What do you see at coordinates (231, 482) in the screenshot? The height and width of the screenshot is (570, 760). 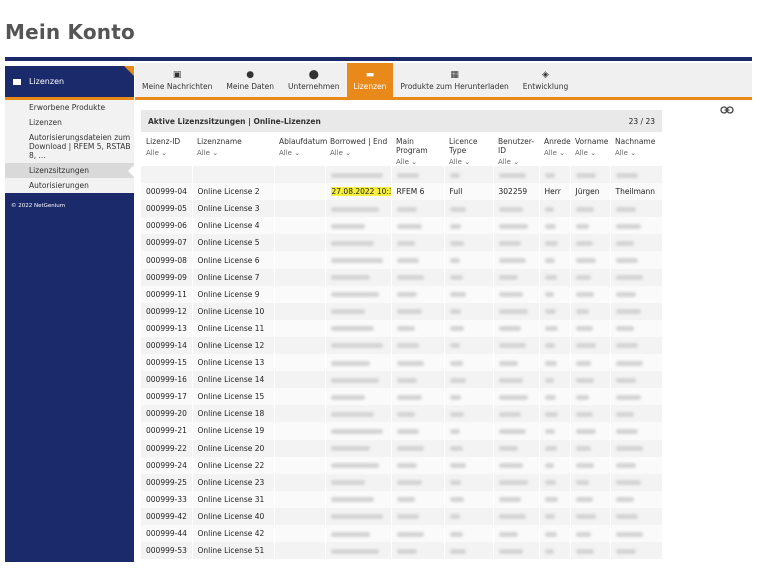 I see `license-name: Online License 23` at bounding box center [231, 482].